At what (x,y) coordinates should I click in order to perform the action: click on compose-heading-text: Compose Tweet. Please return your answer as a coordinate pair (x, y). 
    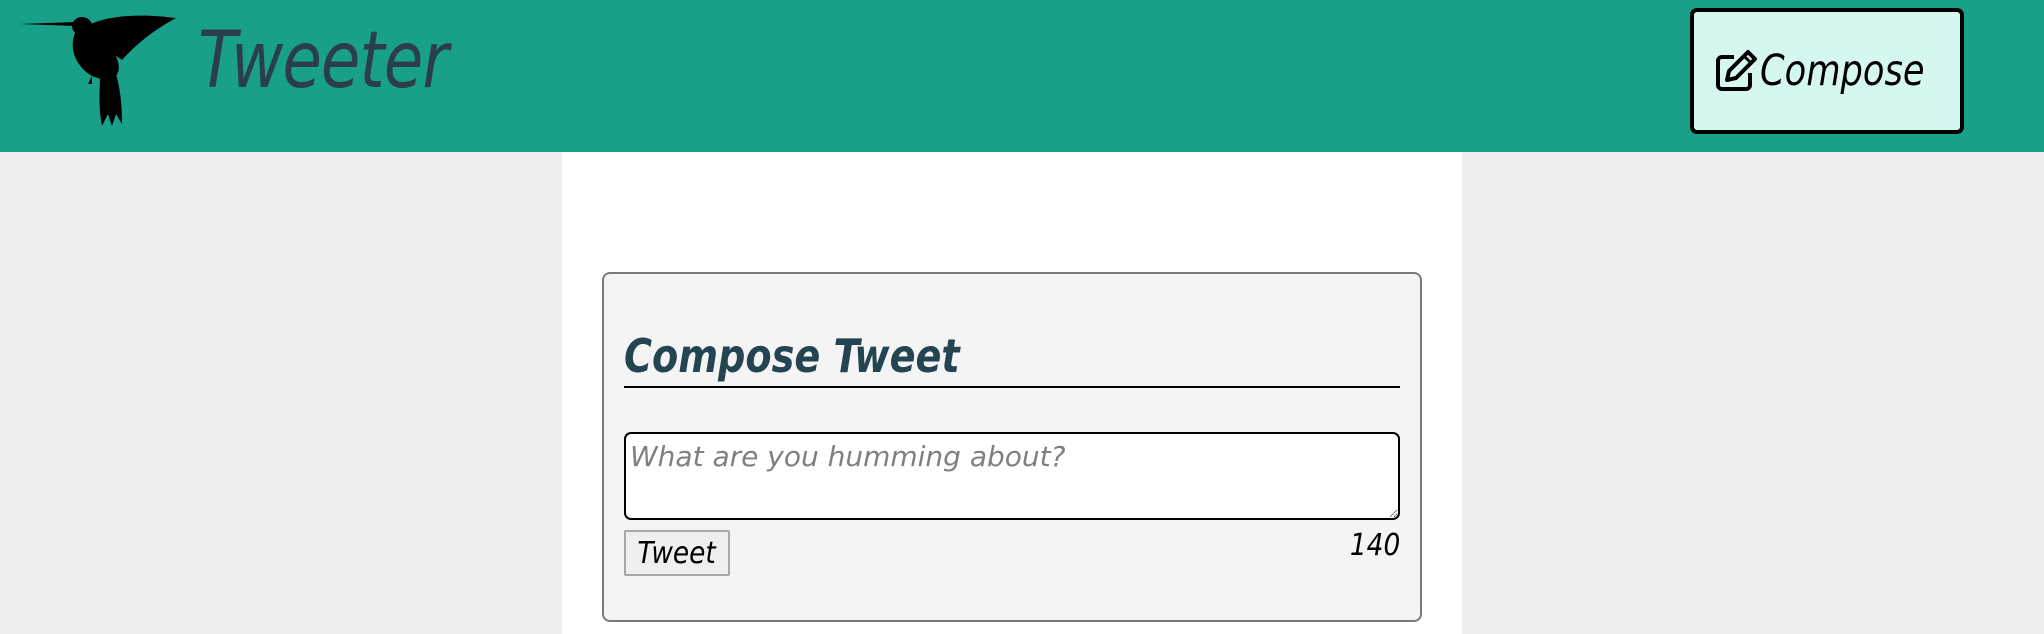
    Looking at the image, I should click on (792, 356).